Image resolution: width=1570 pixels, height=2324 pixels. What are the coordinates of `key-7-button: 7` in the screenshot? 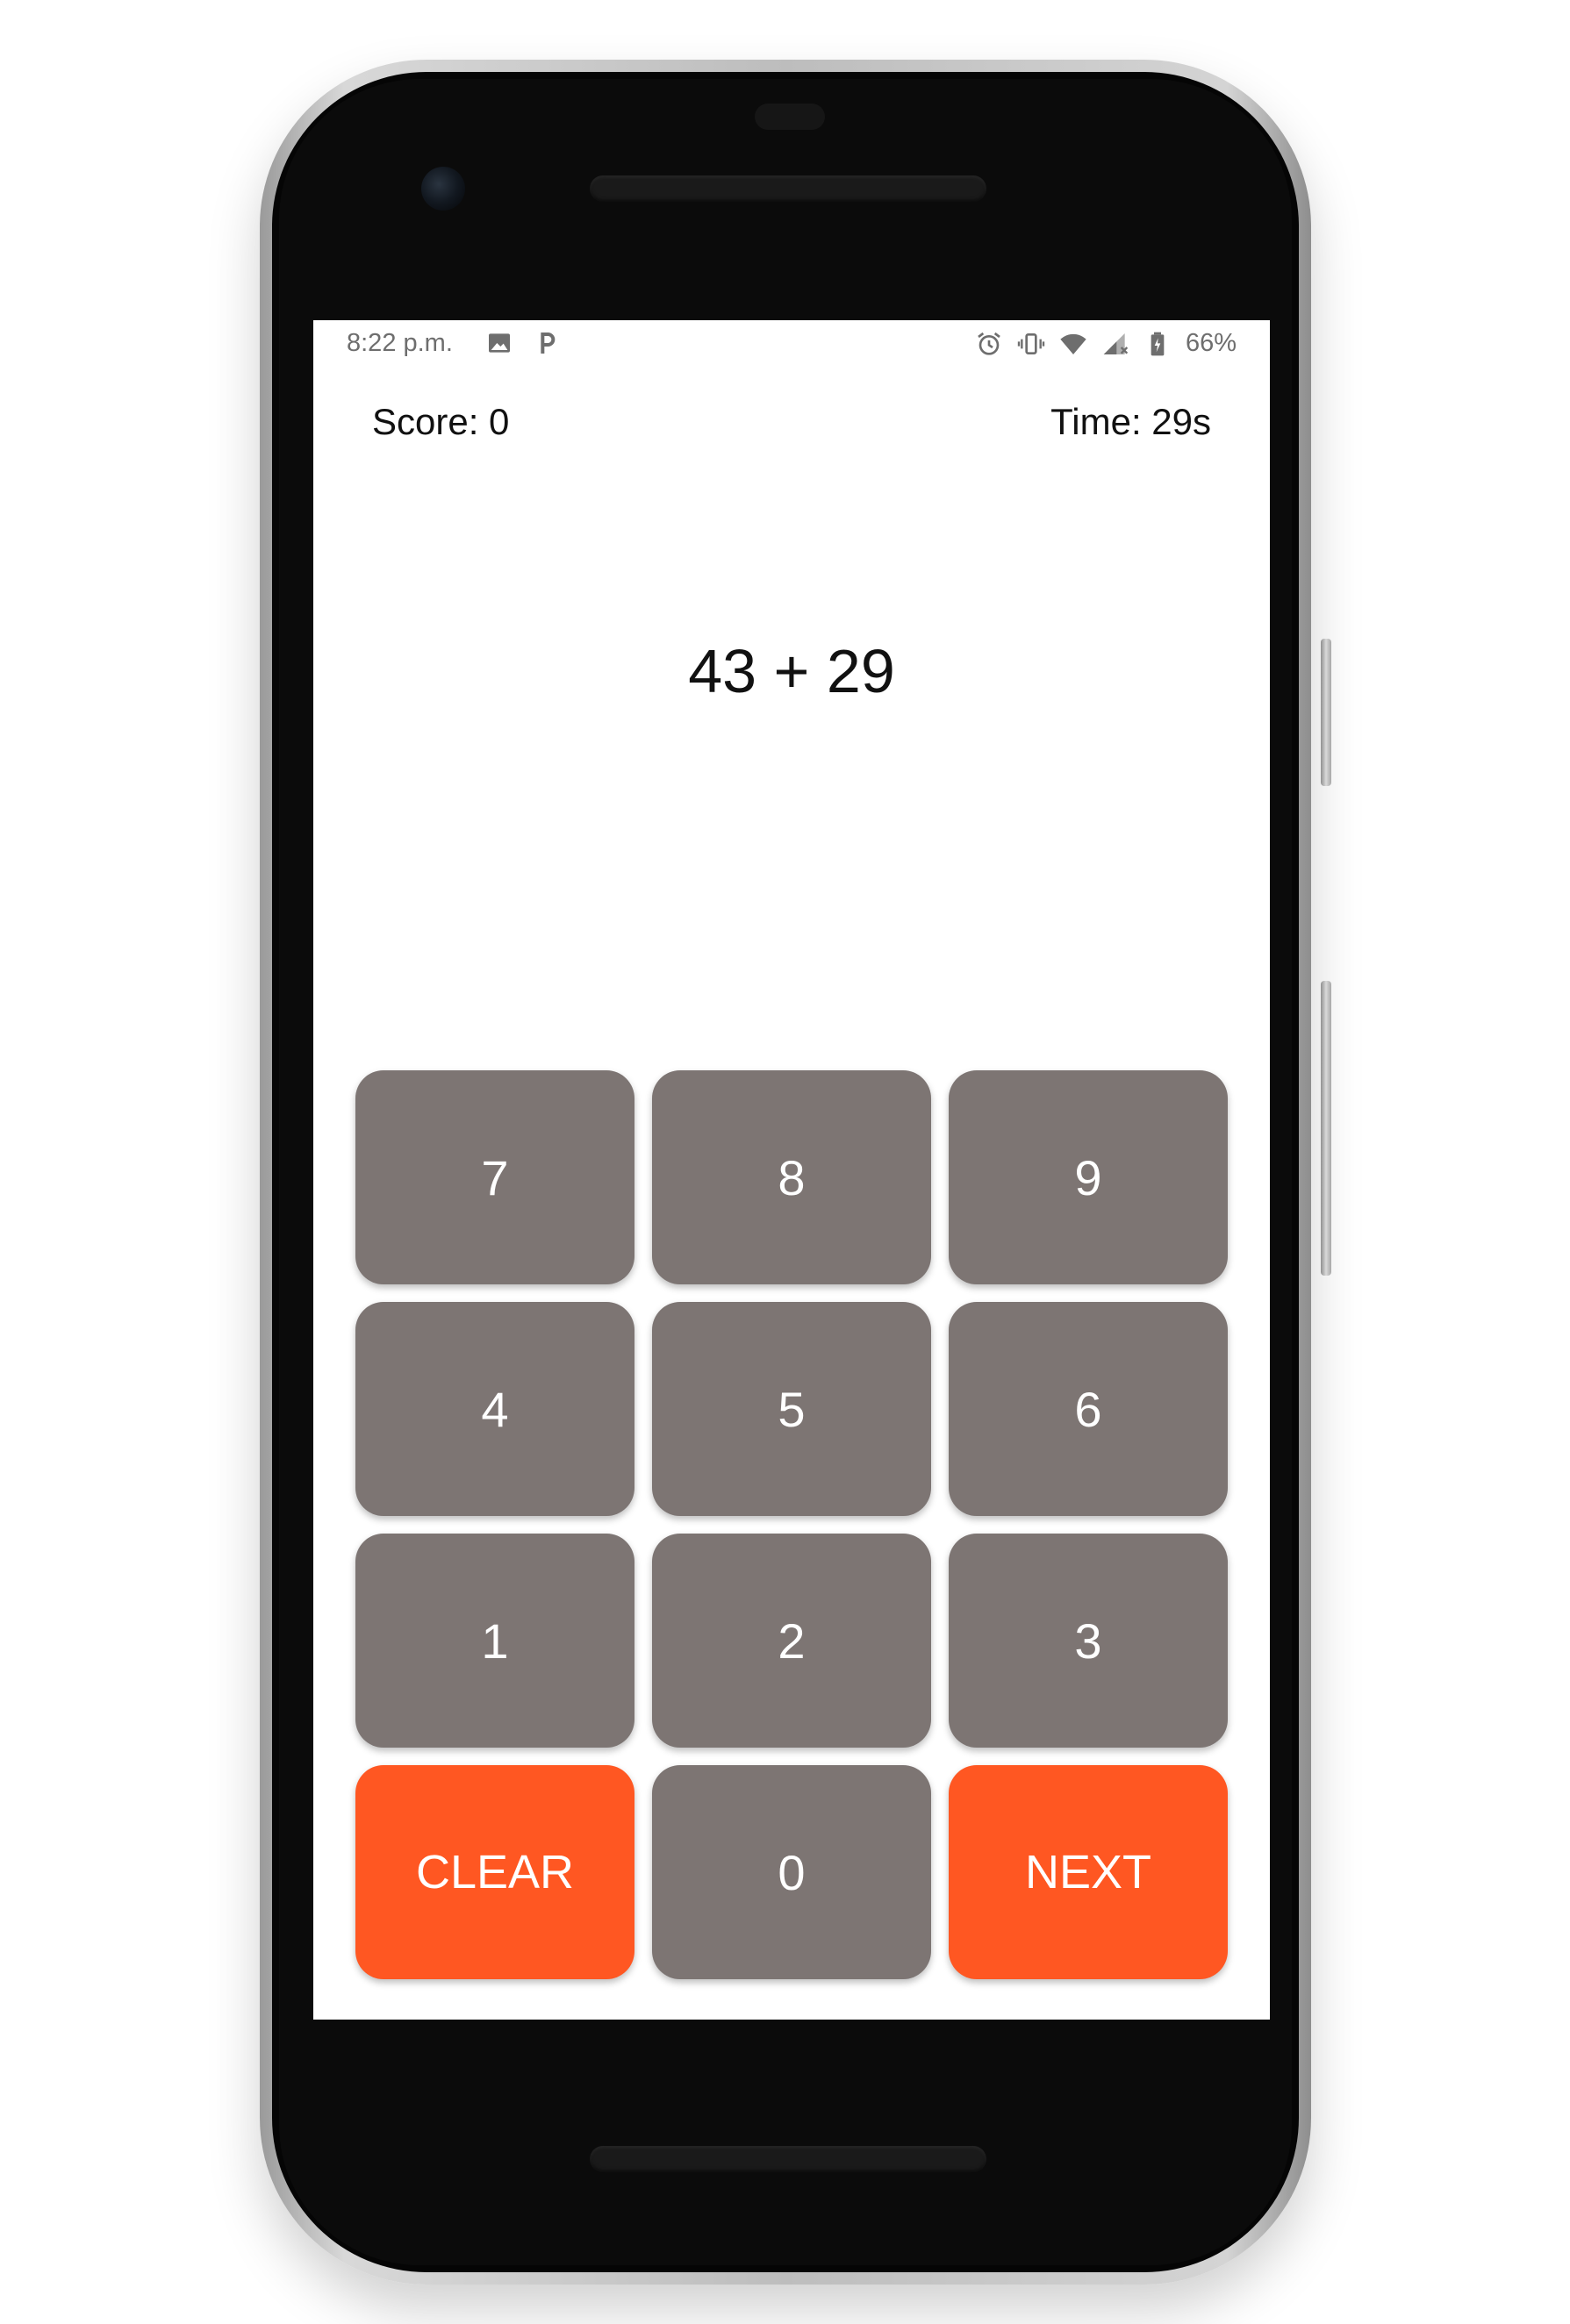 It's located at (495, 1177).